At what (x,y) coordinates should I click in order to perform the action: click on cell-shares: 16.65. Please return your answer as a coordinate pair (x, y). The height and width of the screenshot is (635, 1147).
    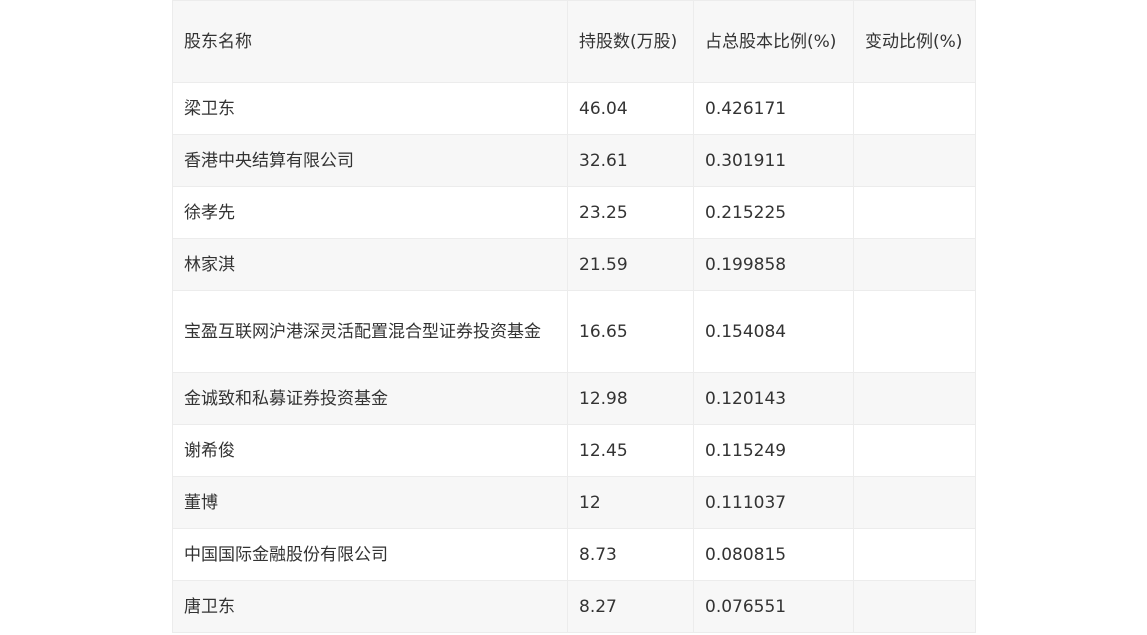
    Looking at the image, I should click on (630, 331).